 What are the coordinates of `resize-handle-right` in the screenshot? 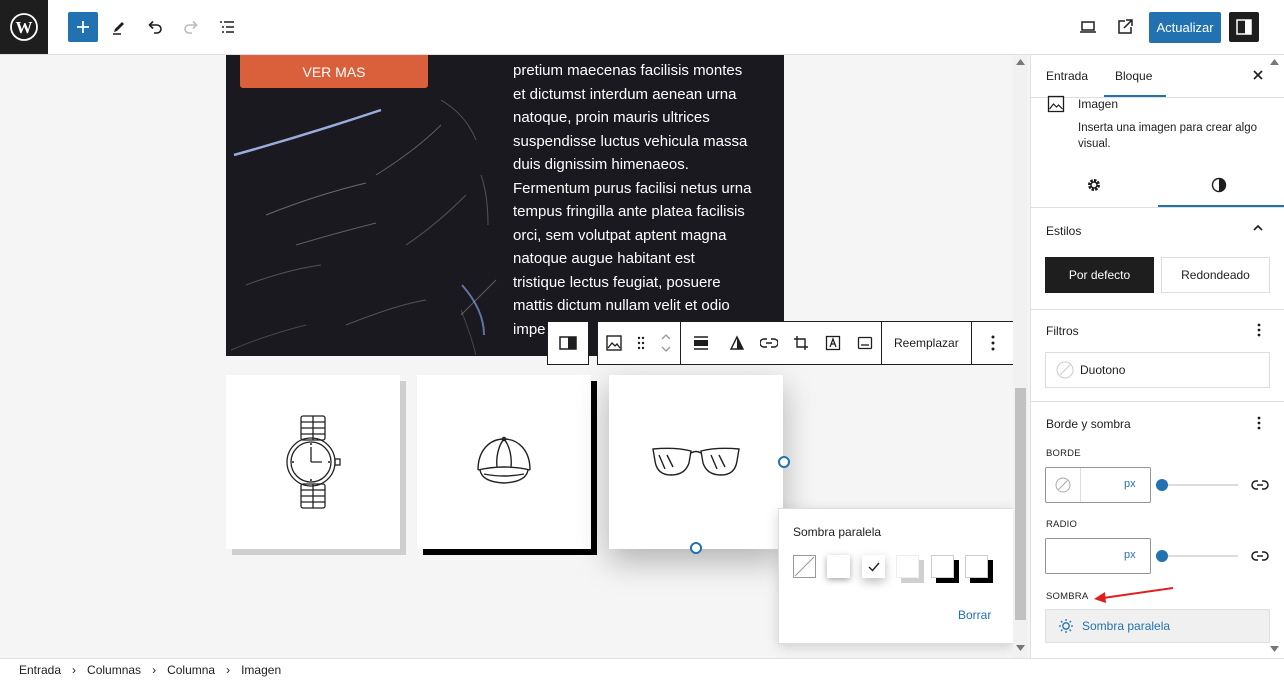 It's located at (784, 462).